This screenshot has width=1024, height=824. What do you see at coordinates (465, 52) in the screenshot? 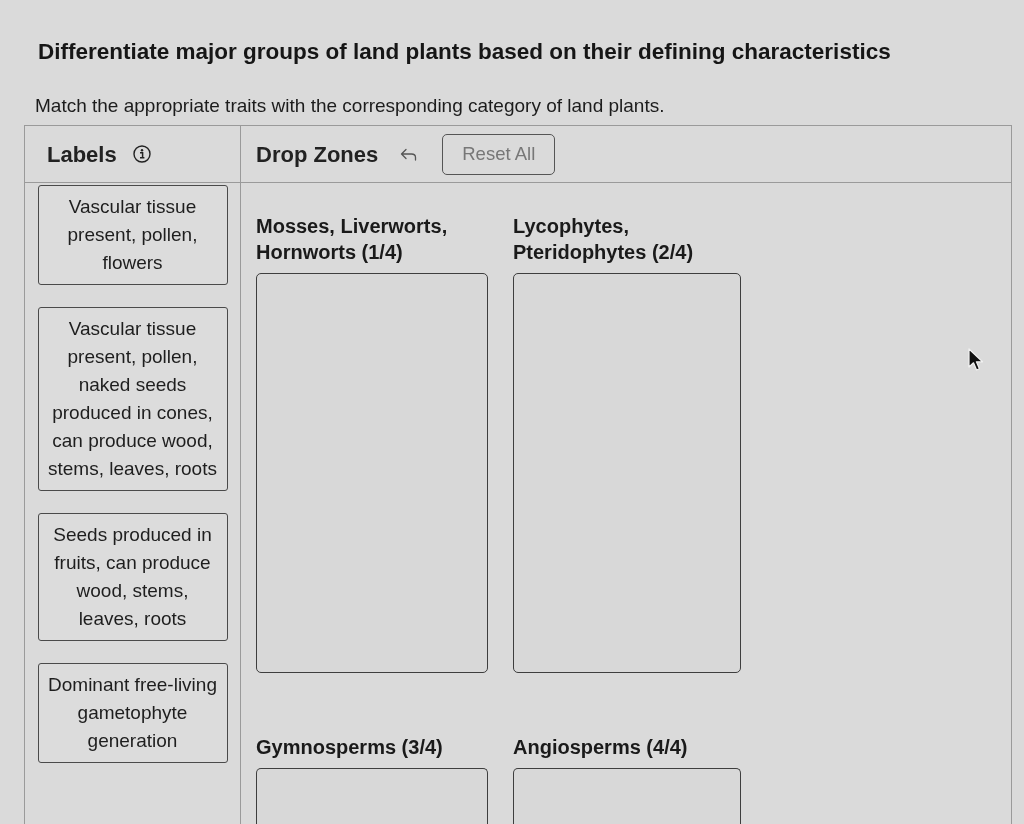
I see `page-title: Differentiate major groups of land plants based on their defining characteristics` at bounding box center [465, 52].